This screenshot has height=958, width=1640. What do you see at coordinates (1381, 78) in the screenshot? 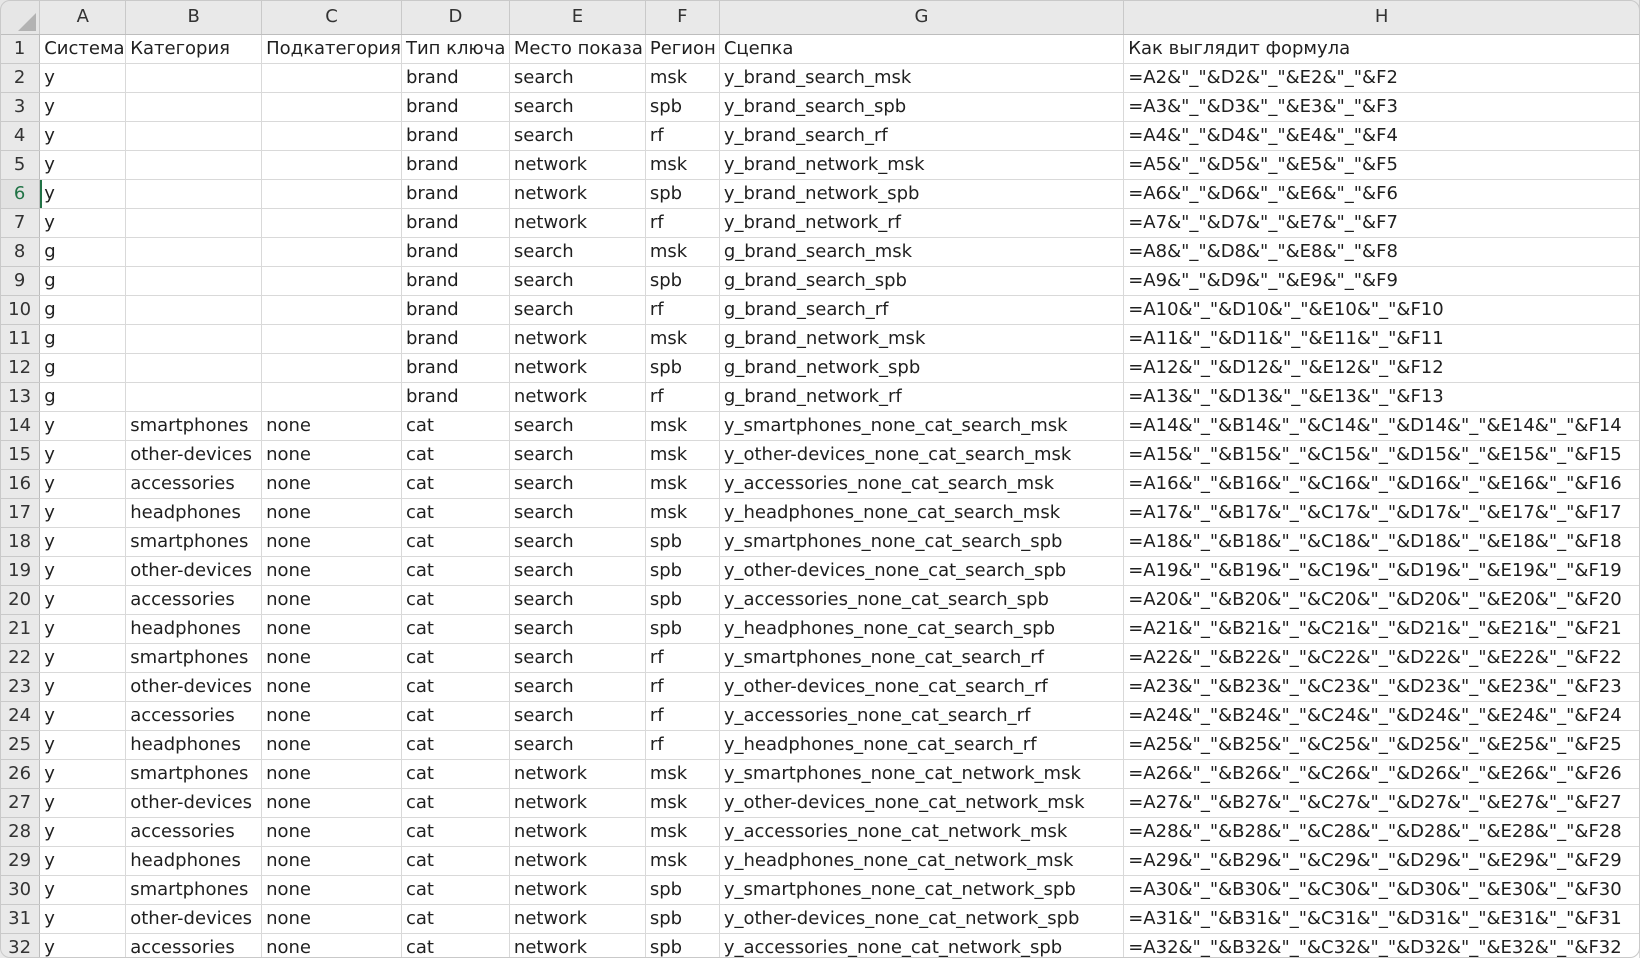
I see `cell-h2: =A2&"_"&D2&"_"&E2&"_"&F2` at bounding box center [1381, 78].